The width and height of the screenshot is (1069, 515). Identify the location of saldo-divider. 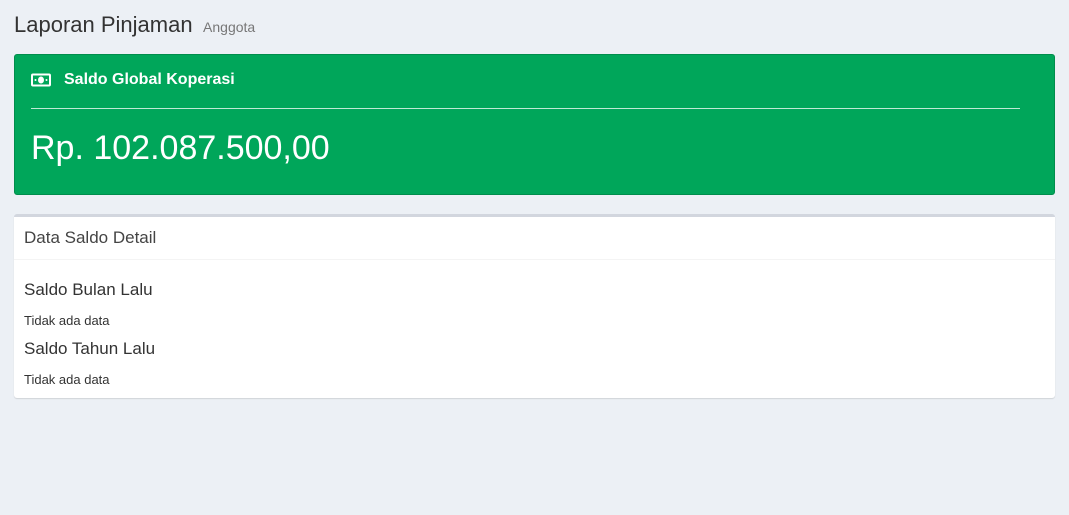
(525, 108).